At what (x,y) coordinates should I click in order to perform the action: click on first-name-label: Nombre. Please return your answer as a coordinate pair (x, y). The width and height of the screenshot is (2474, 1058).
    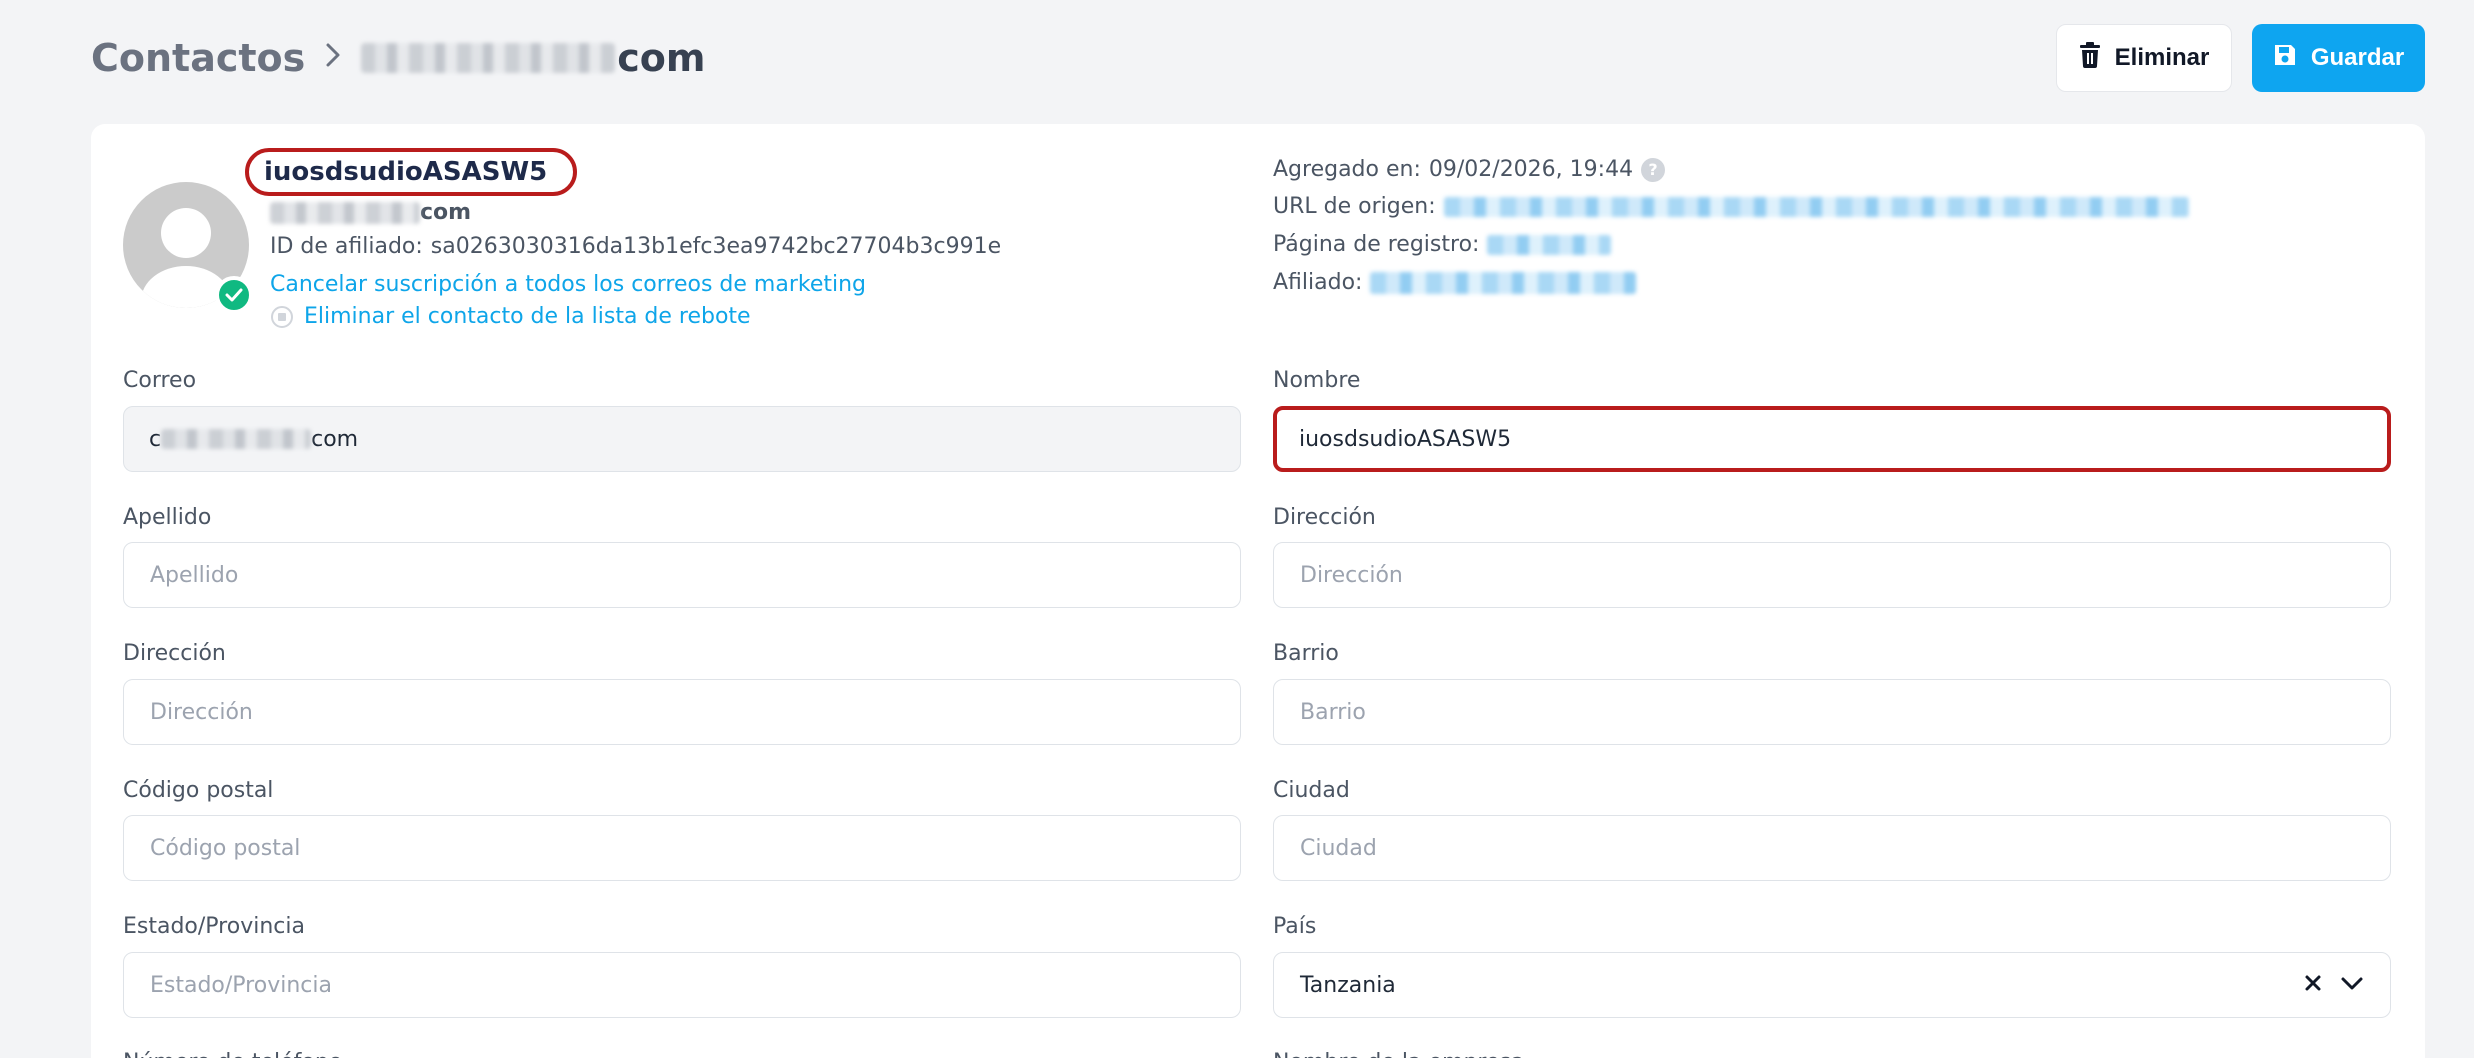
    Looking at the image, I should click on (1317, 380).